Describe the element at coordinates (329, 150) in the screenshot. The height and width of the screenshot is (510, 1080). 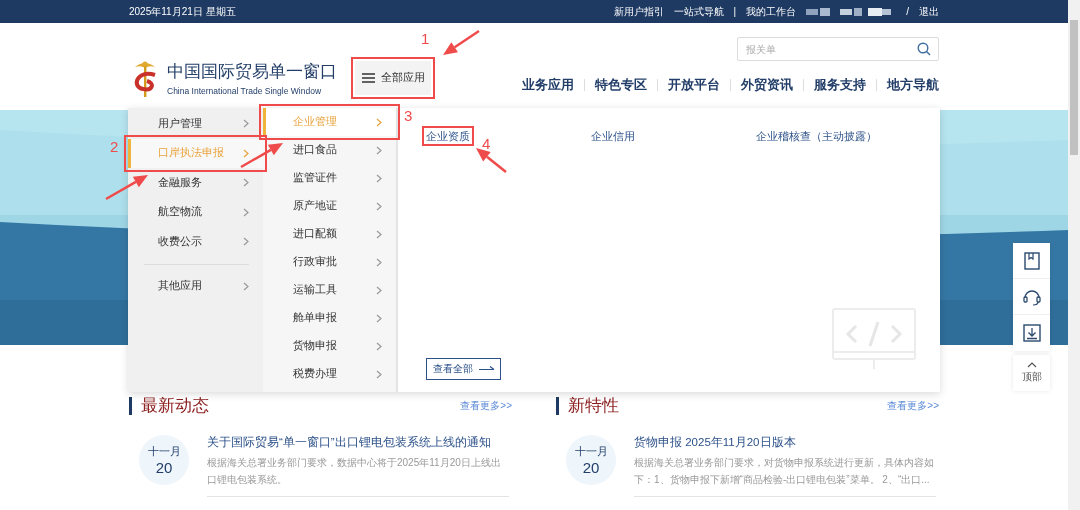
I see `menu-item: 进口食品` at that location.